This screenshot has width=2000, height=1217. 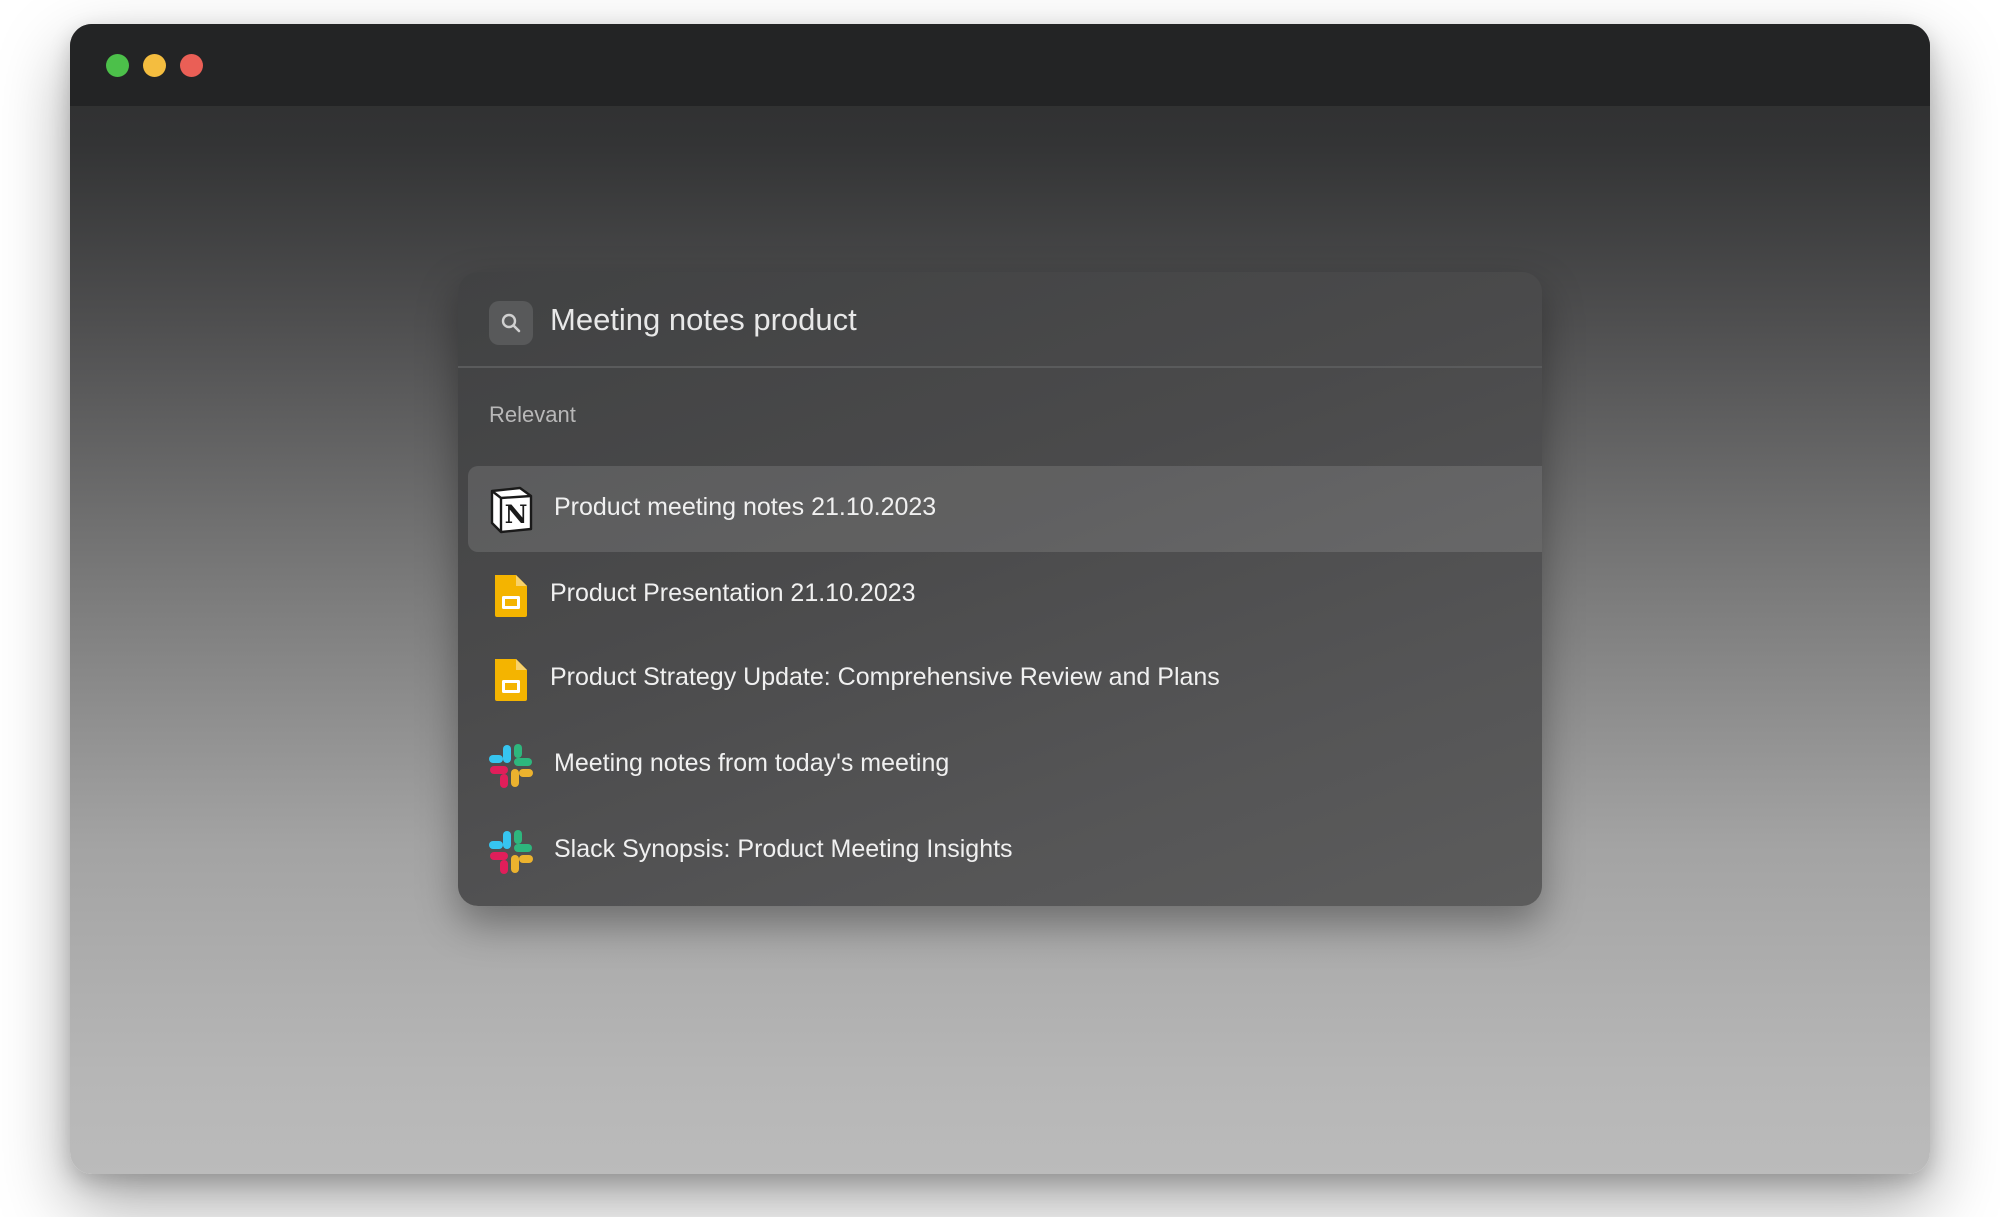 I want to click on result-item: Slack Synopsis: Product Meeting Insights, so click(x=1005, y=851).